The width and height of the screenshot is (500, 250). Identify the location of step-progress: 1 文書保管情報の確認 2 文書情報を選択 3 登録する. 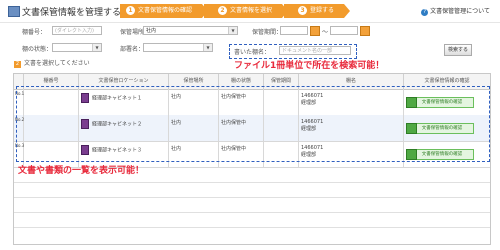
(235, 11).